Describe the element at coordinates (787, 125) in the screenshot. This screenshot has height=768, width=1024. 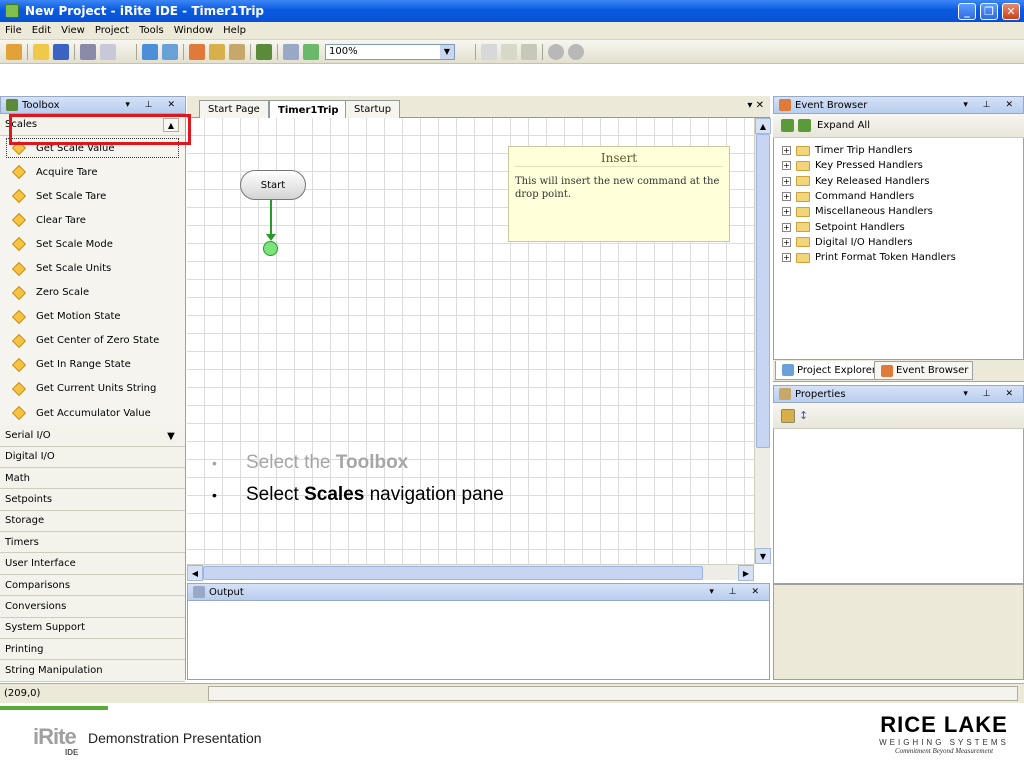
I see `collapse-all-icon` at that location.